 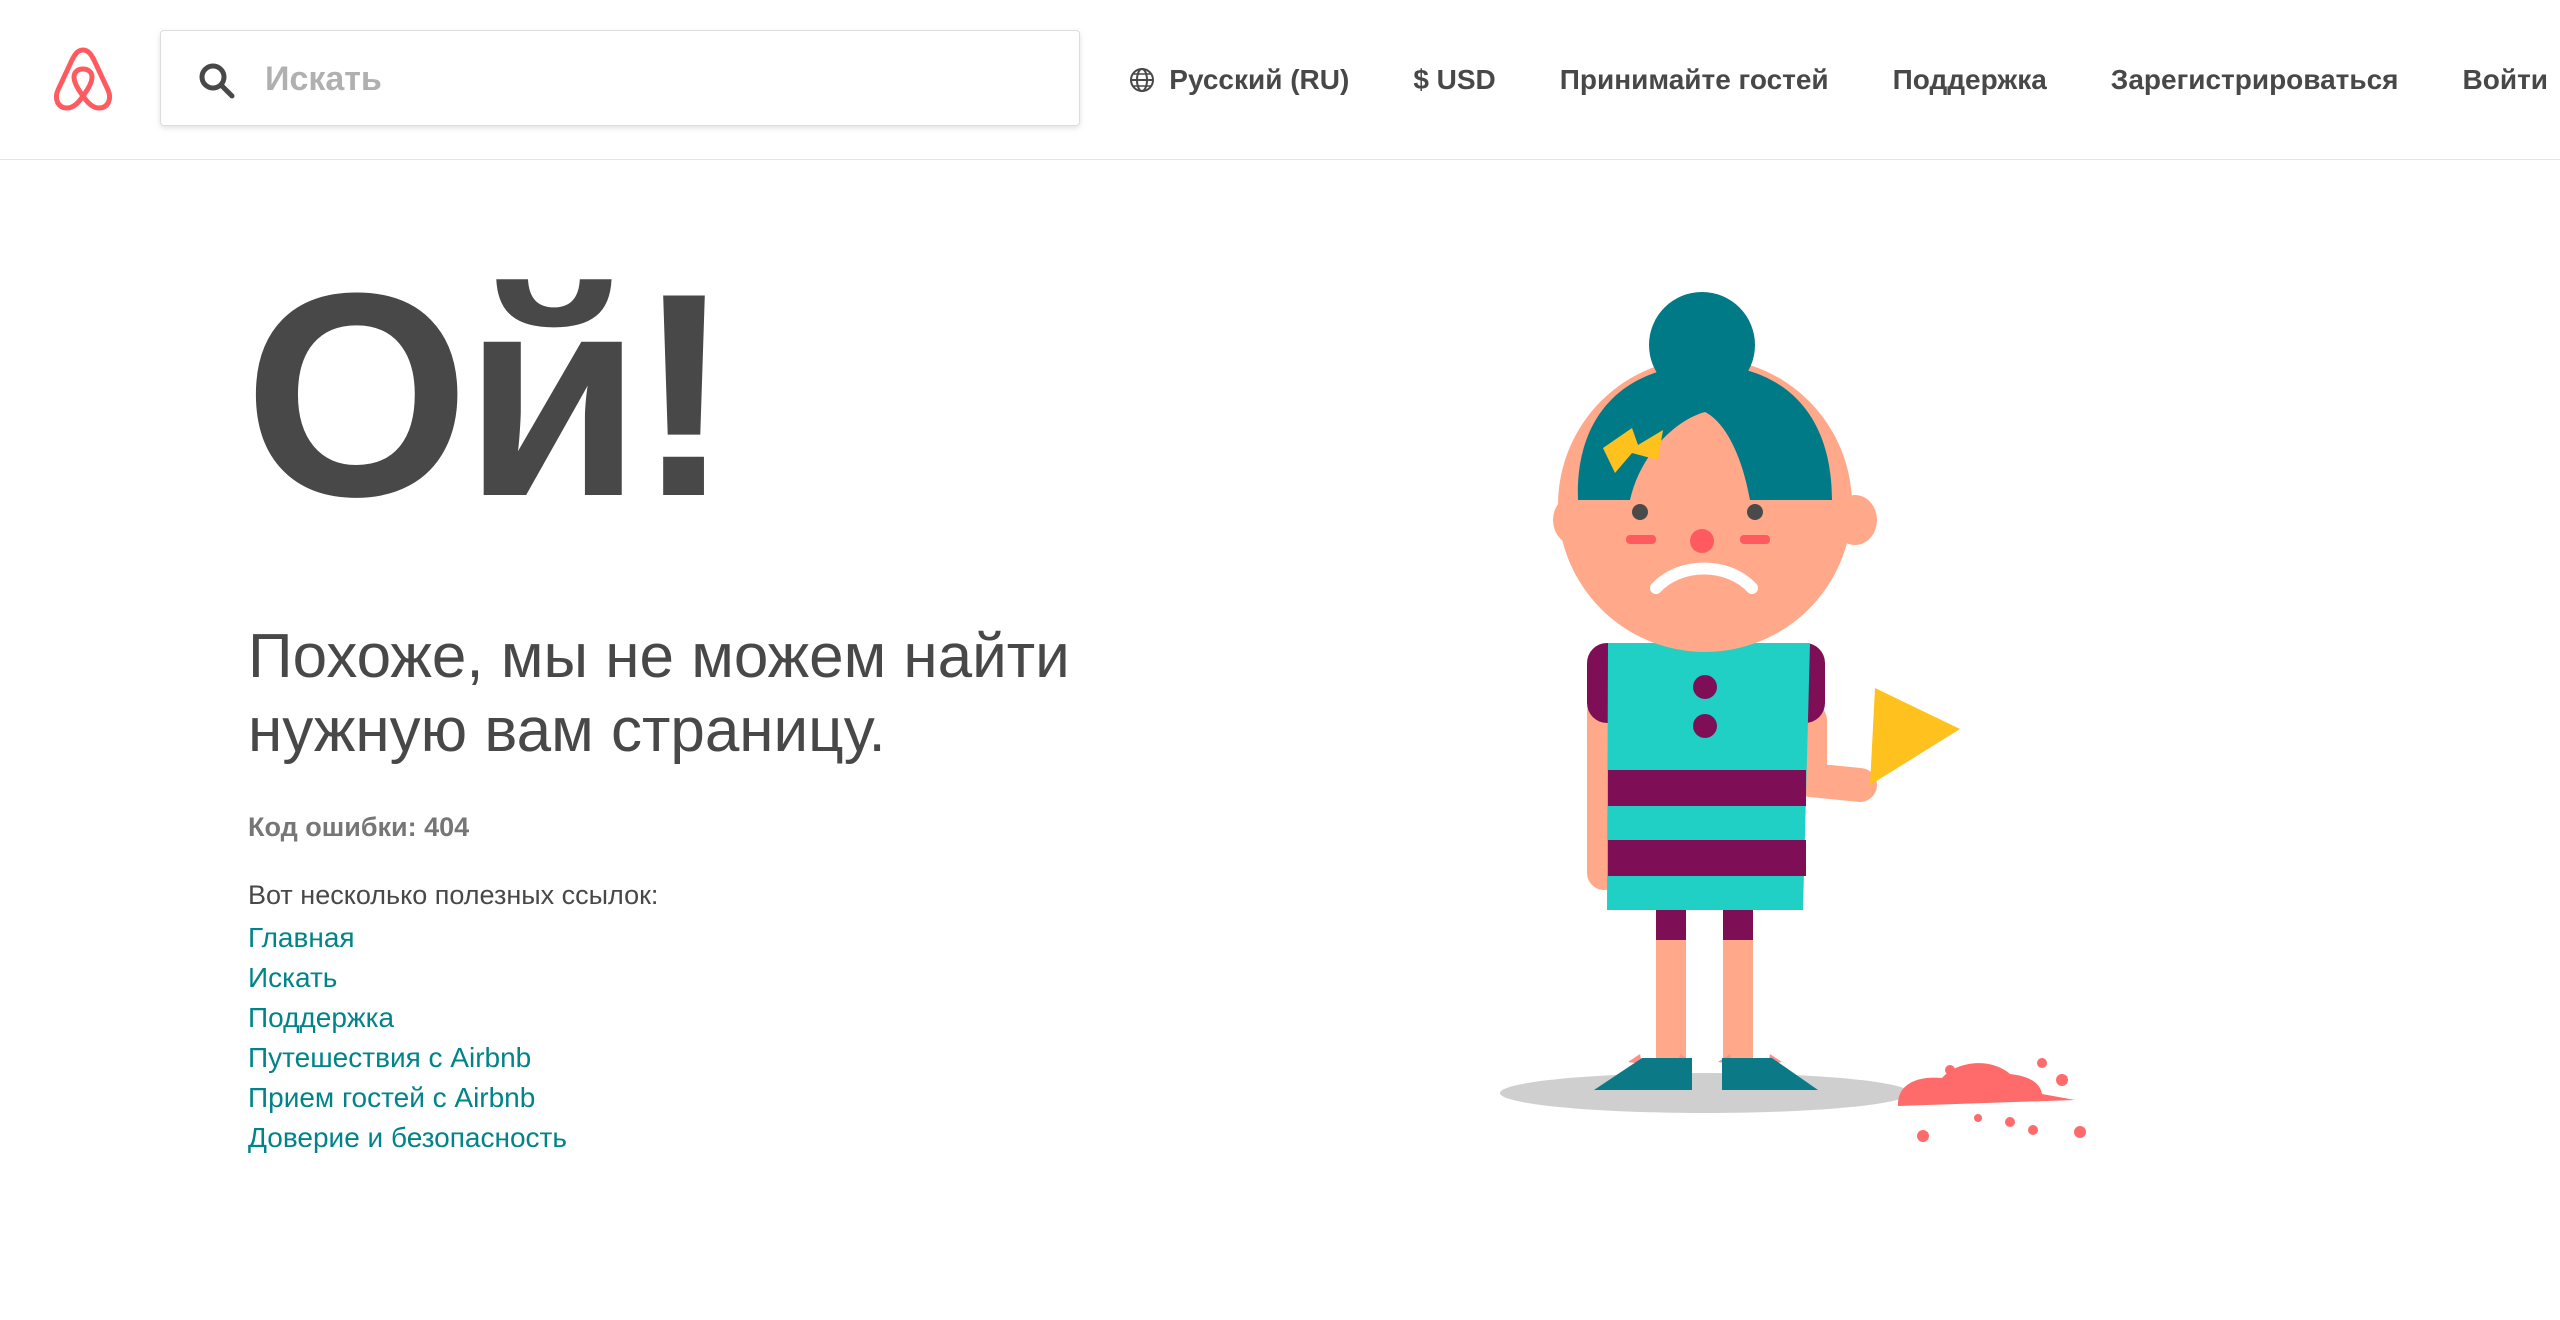 I want to click on airbnb-logo, so click(x=83, y=79).